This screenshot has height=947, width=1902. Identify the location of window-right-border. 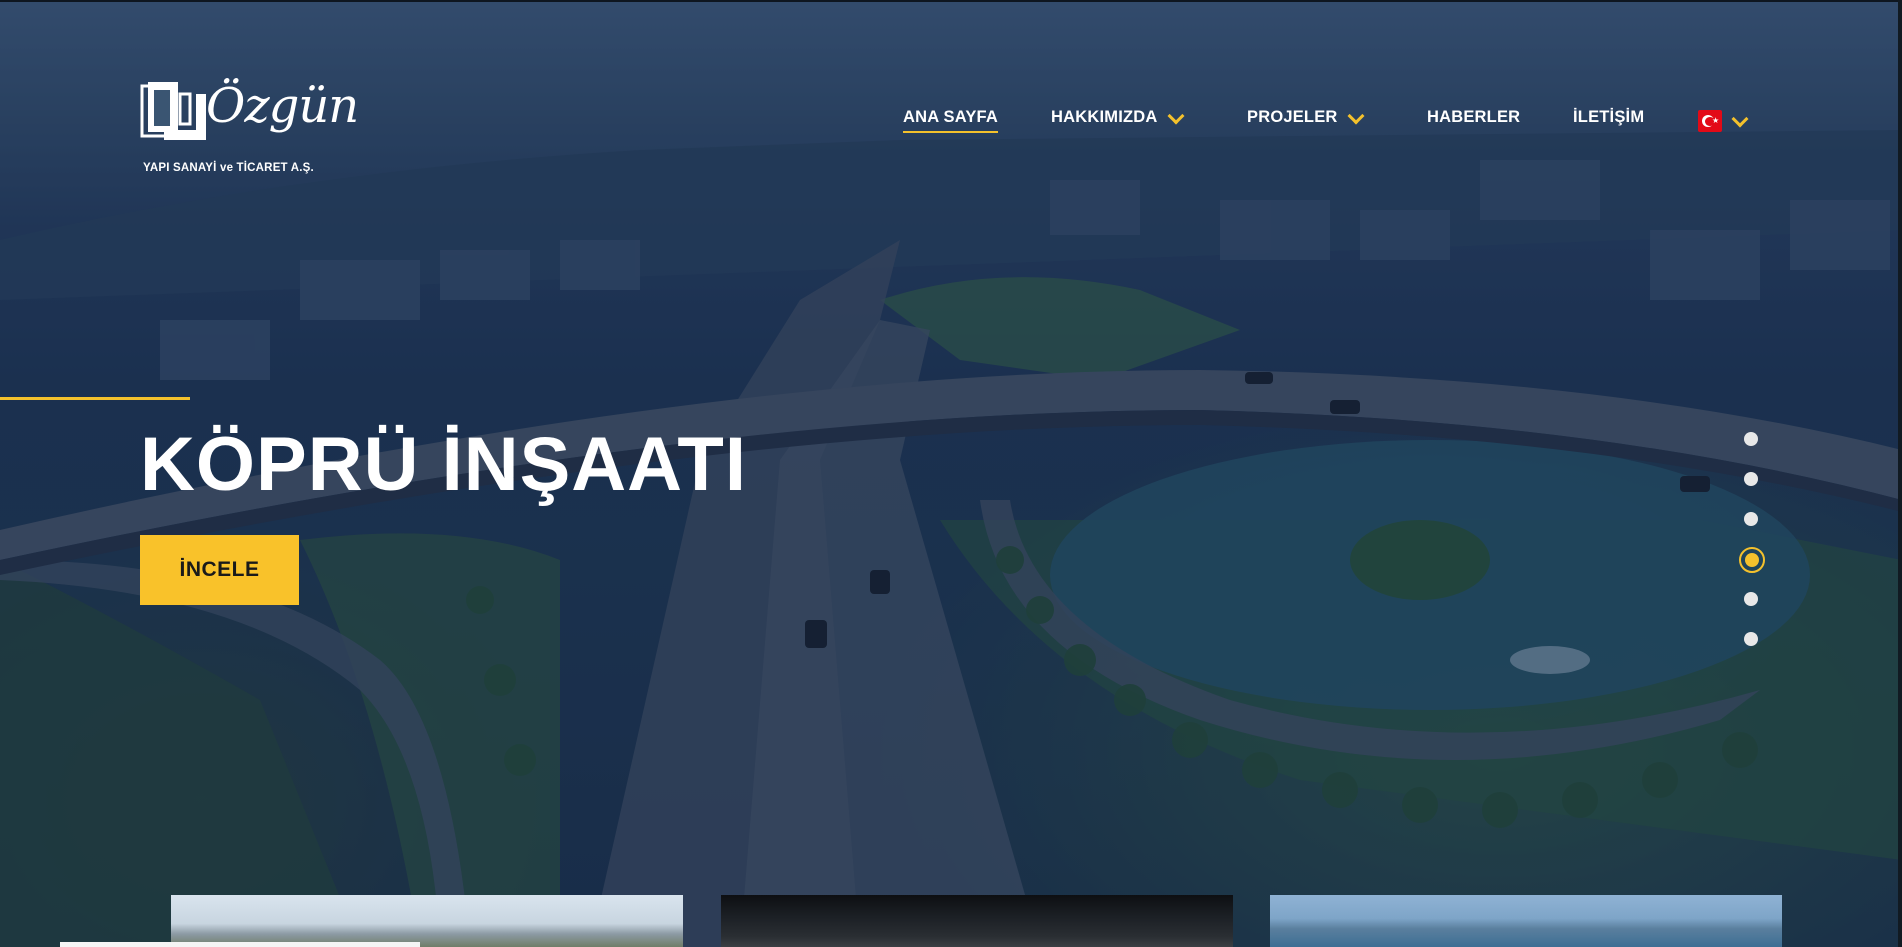
(1900, 473).